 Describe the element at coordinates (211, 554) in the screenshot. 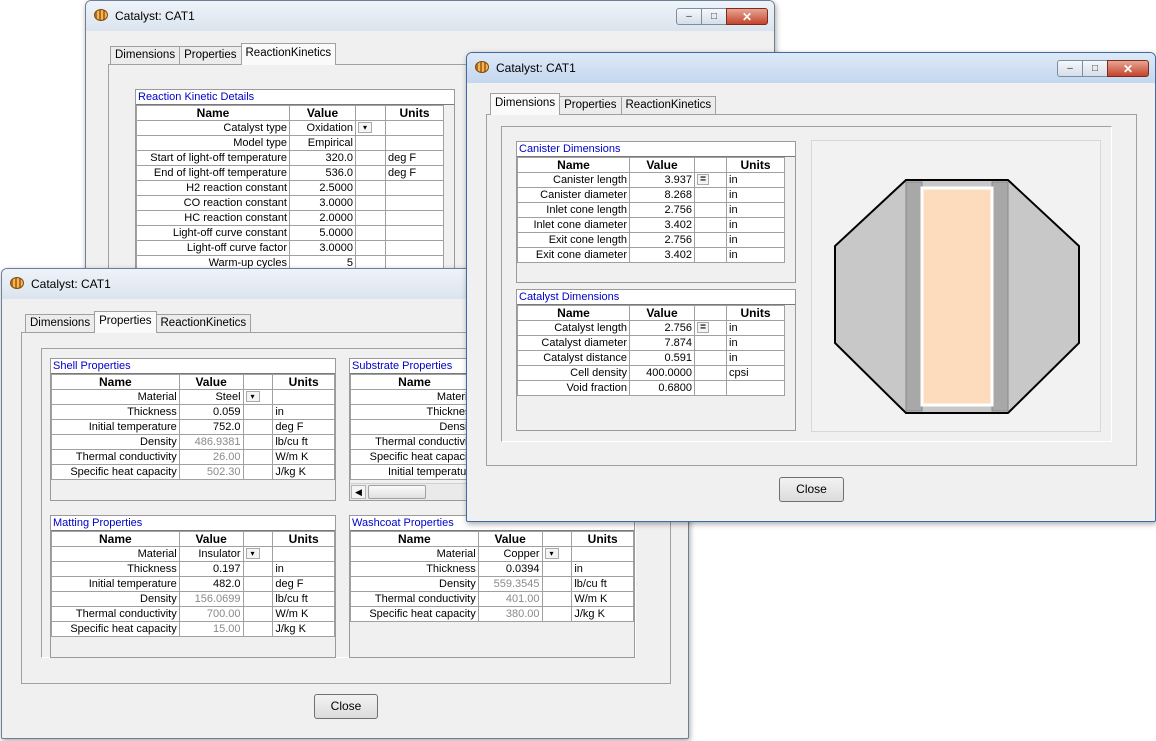

I see `row-value: Insulator` at that location.